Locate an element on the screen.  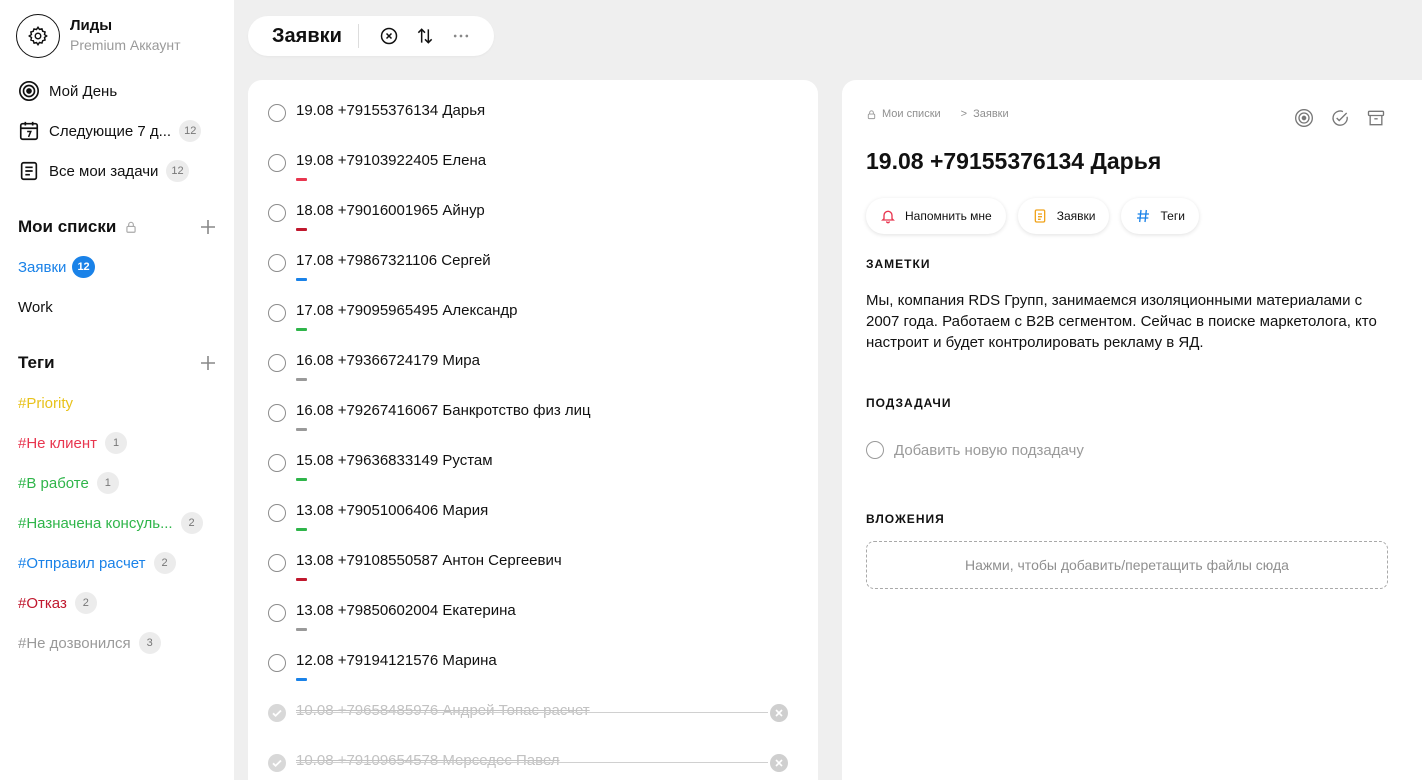
lock-icon is located at coordinates (871, 114).